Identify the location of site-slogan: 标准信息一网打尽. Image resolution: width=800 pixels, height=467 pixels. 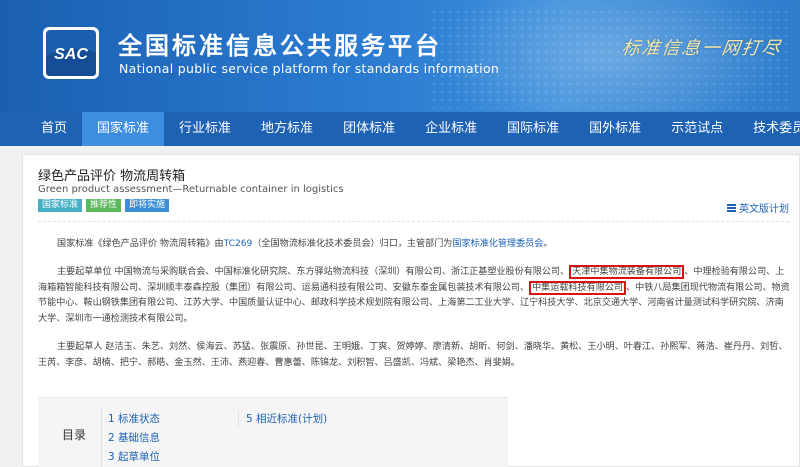
(702, 48).